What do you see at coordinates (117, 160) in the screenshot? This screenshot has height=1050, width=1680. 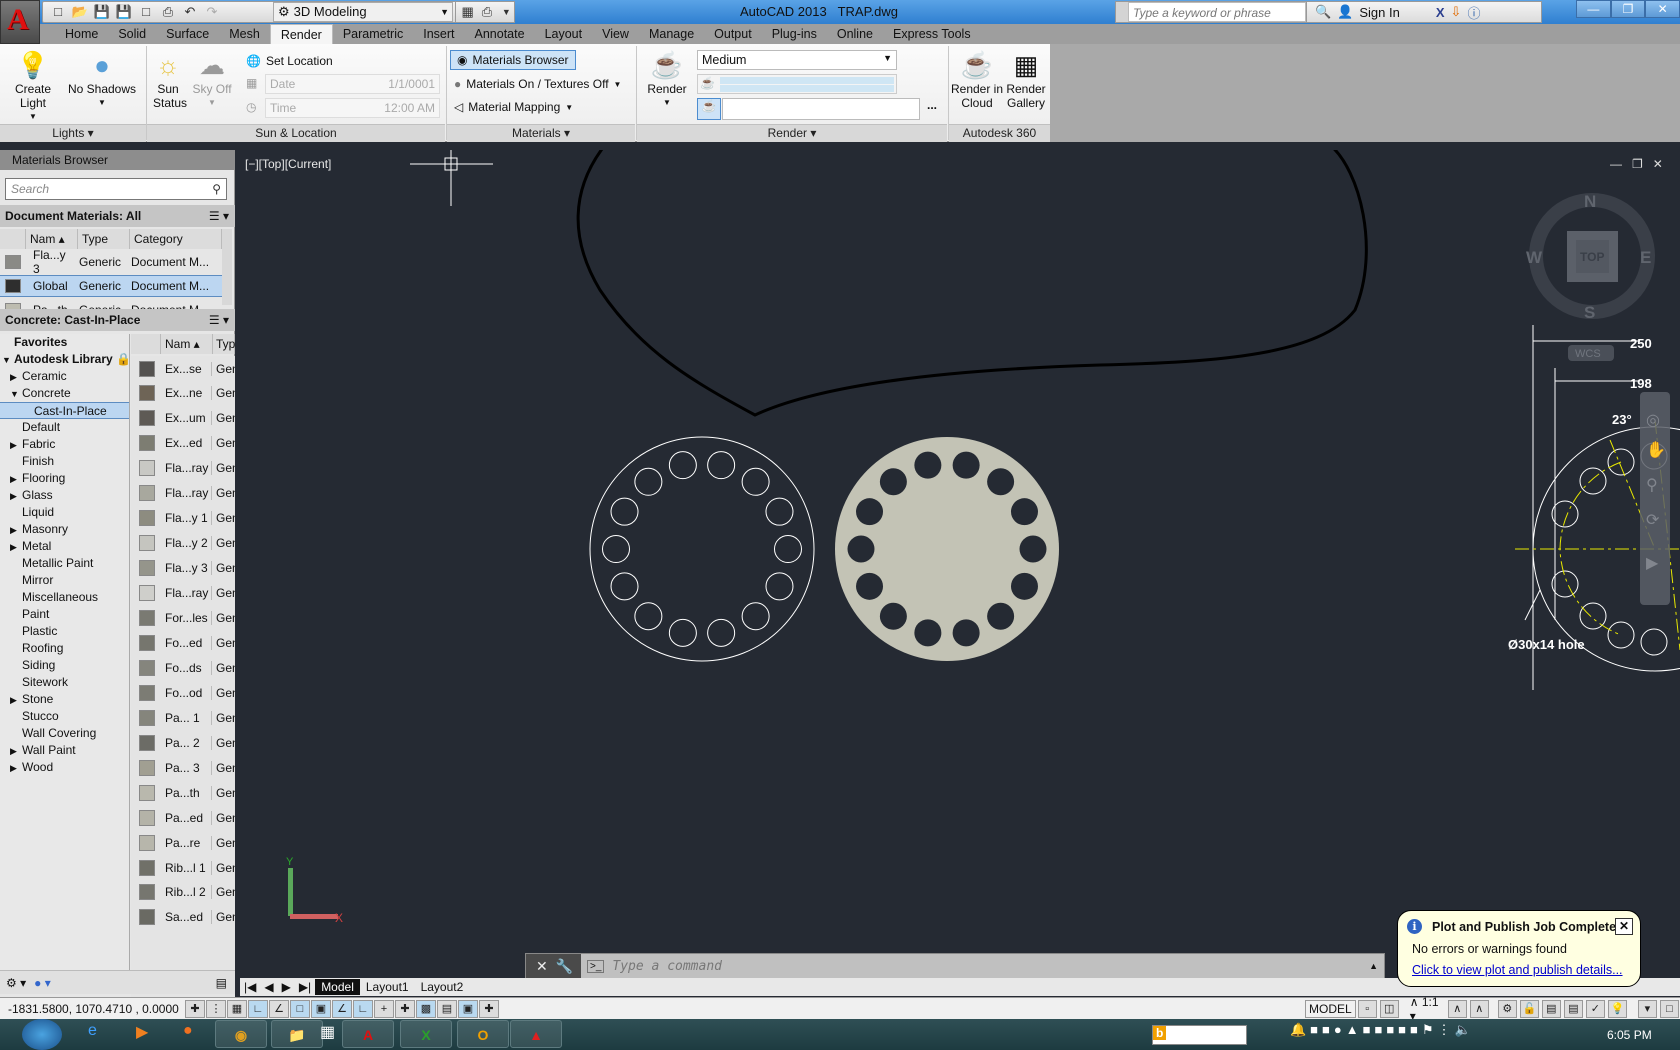 I see `palette-title-bar: Materials Browser` at bounding box center [117, 160].